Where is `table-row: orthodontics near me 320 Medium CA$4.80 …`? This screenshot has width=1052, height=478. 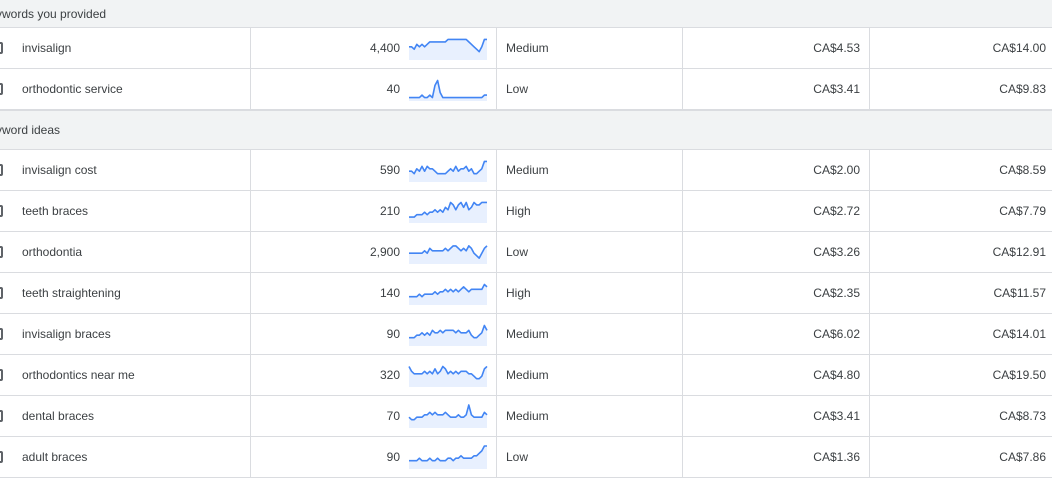 table-row: orthodontics near me 320 Medium CA$4.80 … is located at coordinates (526, 375).